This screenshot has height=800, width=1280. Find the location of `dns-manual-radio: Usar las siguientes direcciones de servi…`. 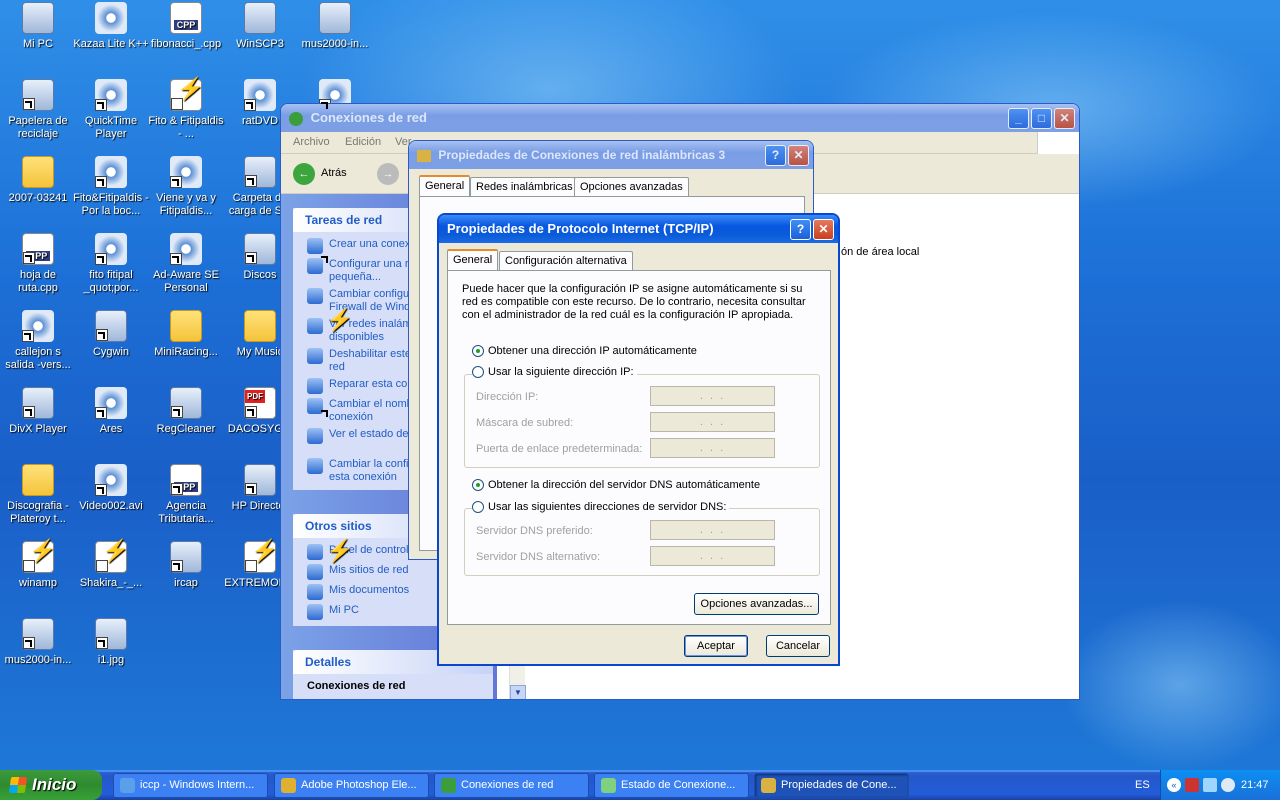

dns-manual-radio: Usar las siguientes direcciones de servi… is located at coordinates (601, 507).